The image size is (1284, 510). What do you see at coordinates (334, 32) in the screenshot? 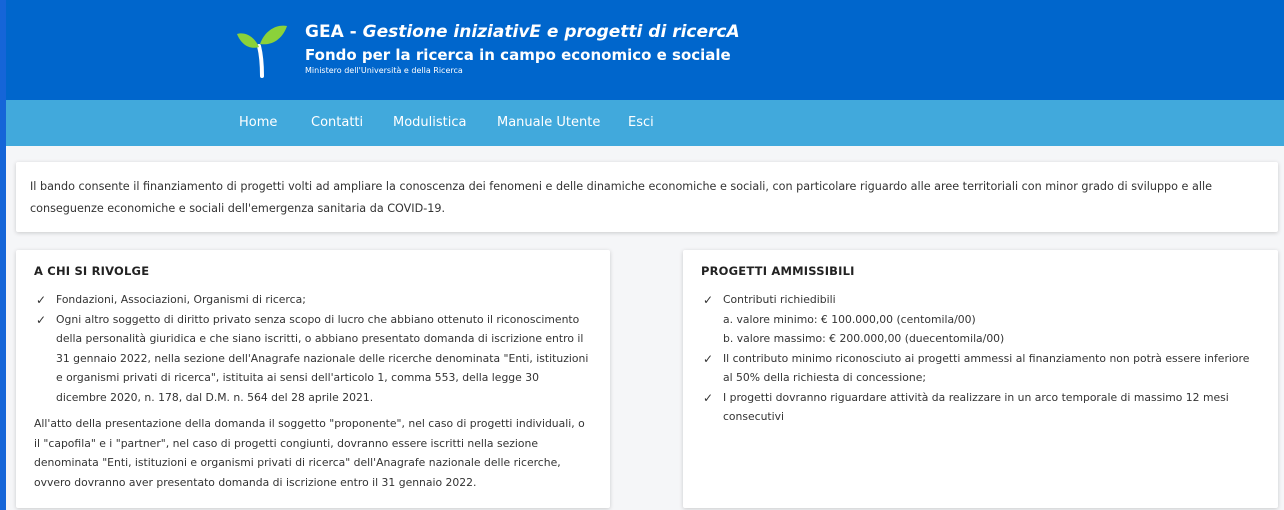
I see `app-title-prefix: GEA -` at bounding box center [334, 32].